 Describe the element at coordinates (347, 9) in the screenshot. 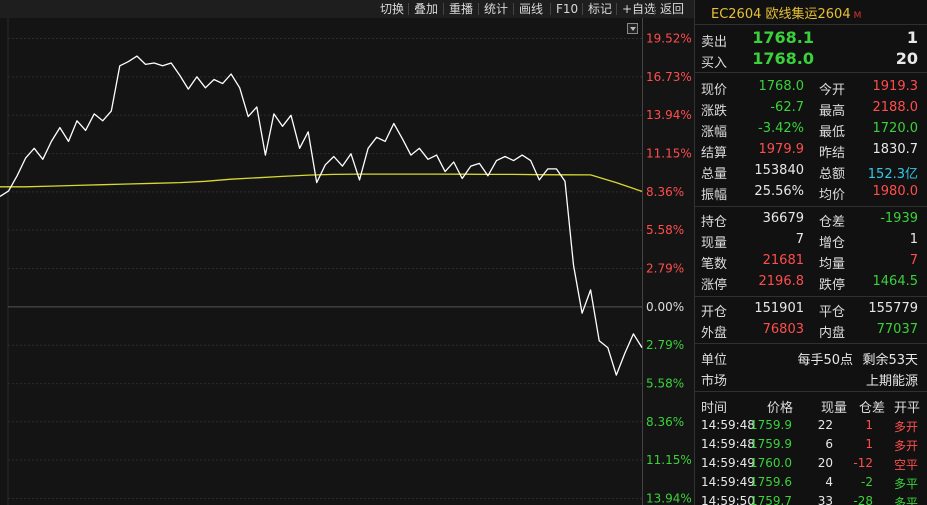

I see `chart-toolbar: 切换 叠加 重播 统计 画线 F10 标记 +自选 返回` at that location.